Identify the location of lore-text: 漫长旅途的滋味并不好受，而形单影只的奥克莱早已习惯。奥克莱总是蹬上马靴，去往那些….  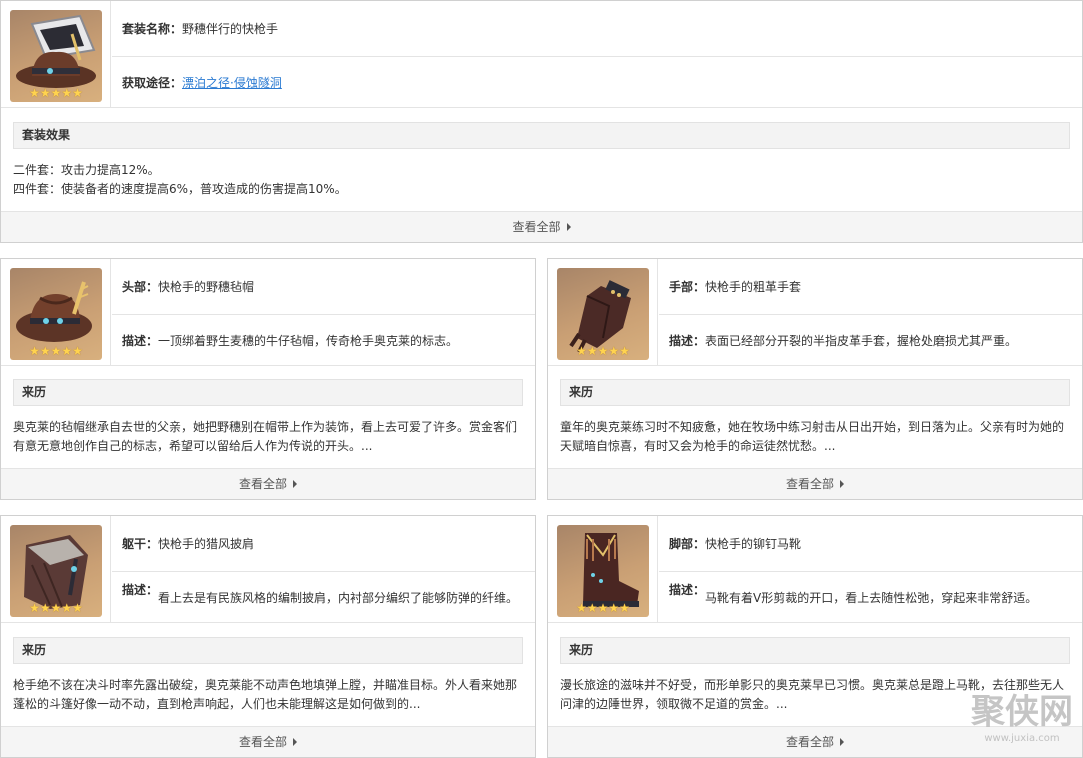
(812, 694).